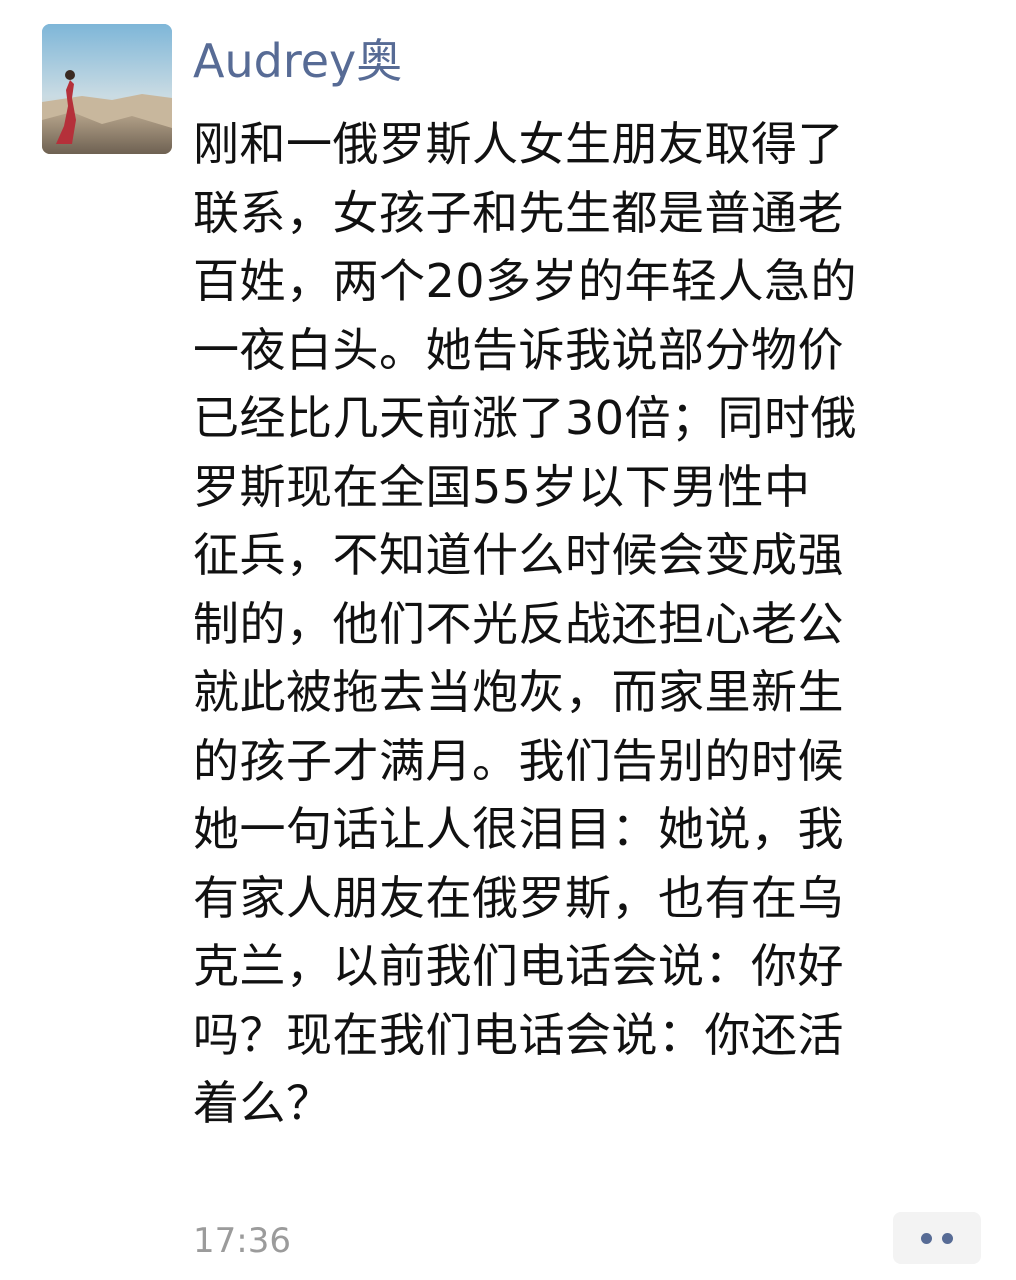 Image resolution: width=1016 pixels, height=1280 pixels. Describe the element at coordinates (518, 897) in the screenshot. I see `post-content-line: 有家人朋友在俄罗斯，也有在乌` at that location.